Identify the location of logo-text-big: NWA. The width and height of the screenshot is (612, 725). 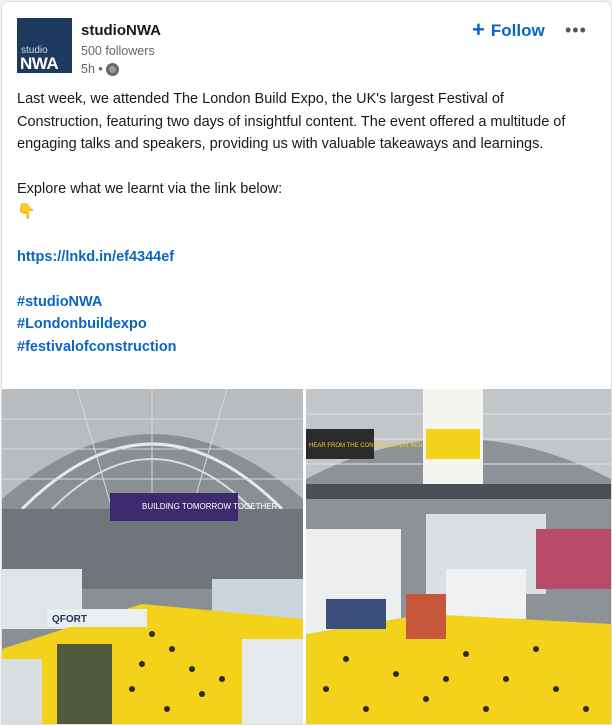
(39, 63).